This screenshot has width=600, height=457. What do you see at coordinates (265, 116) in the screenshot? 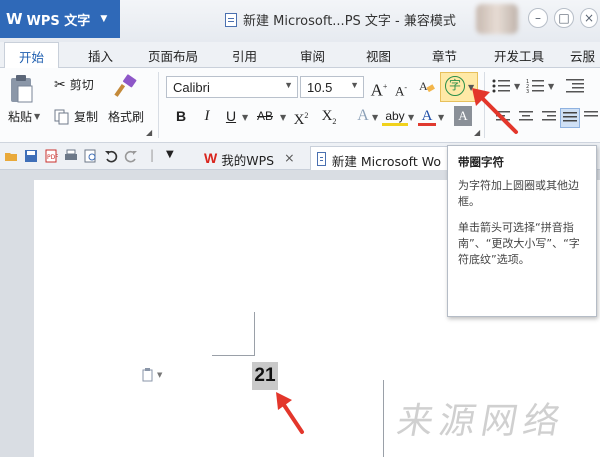
I see `strikethrough-button: AB` at bounding box center [265, 116].